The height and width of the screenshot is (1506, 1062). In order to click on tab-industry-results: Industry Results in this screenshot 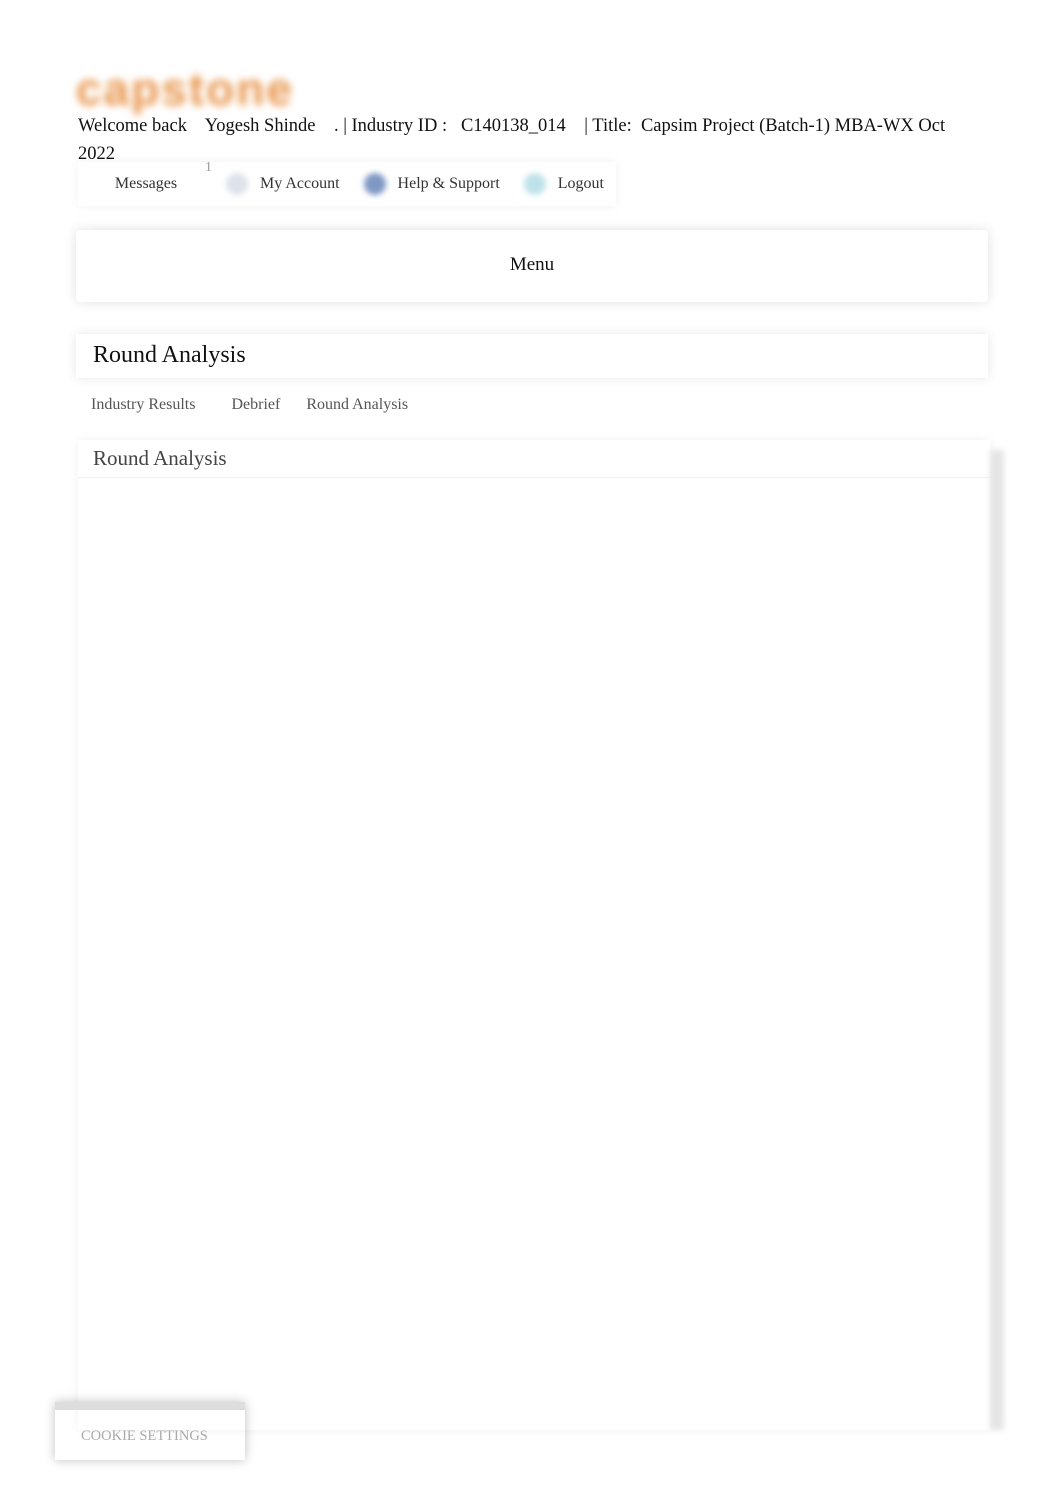, I will do `click(143, 405)`.